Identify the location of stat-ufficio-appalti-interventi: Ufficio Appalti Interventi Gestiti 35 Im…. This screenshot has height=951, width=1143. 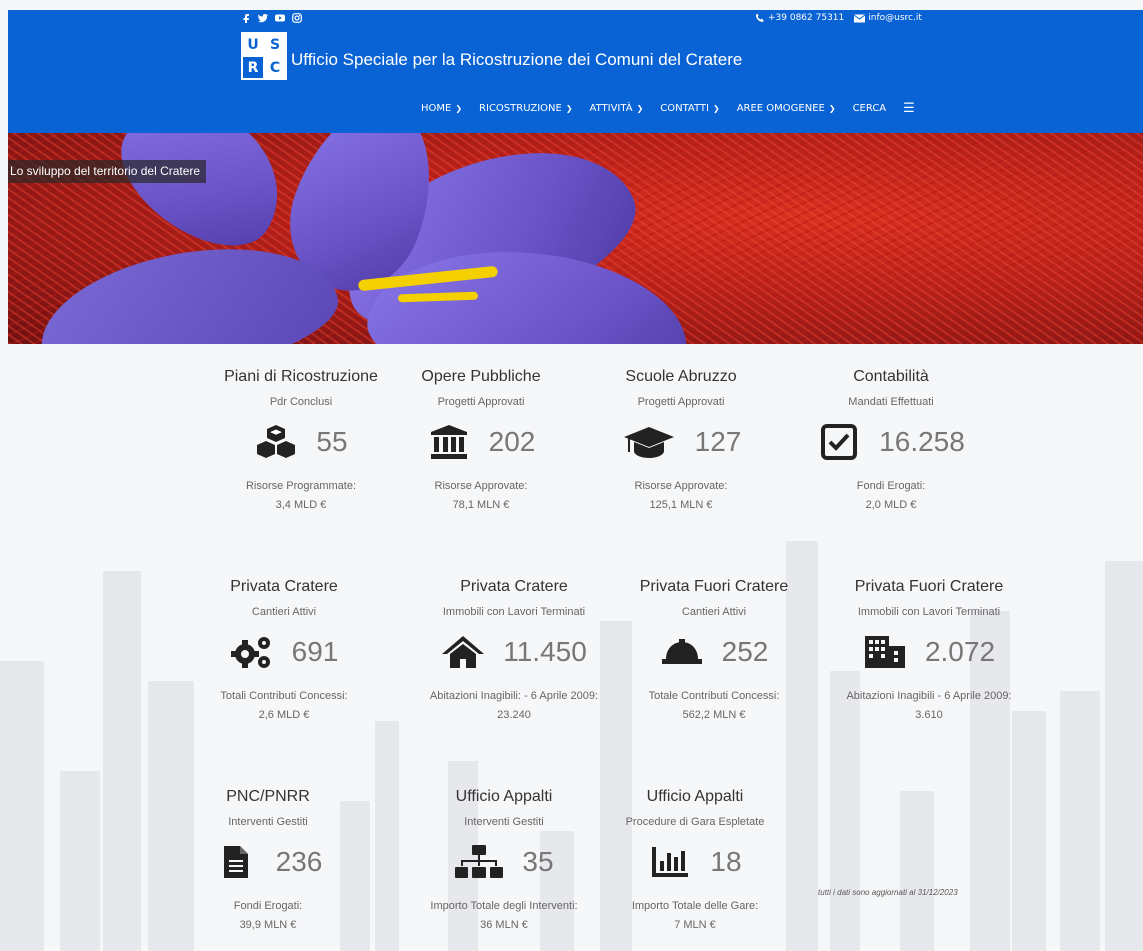
(504, 859).